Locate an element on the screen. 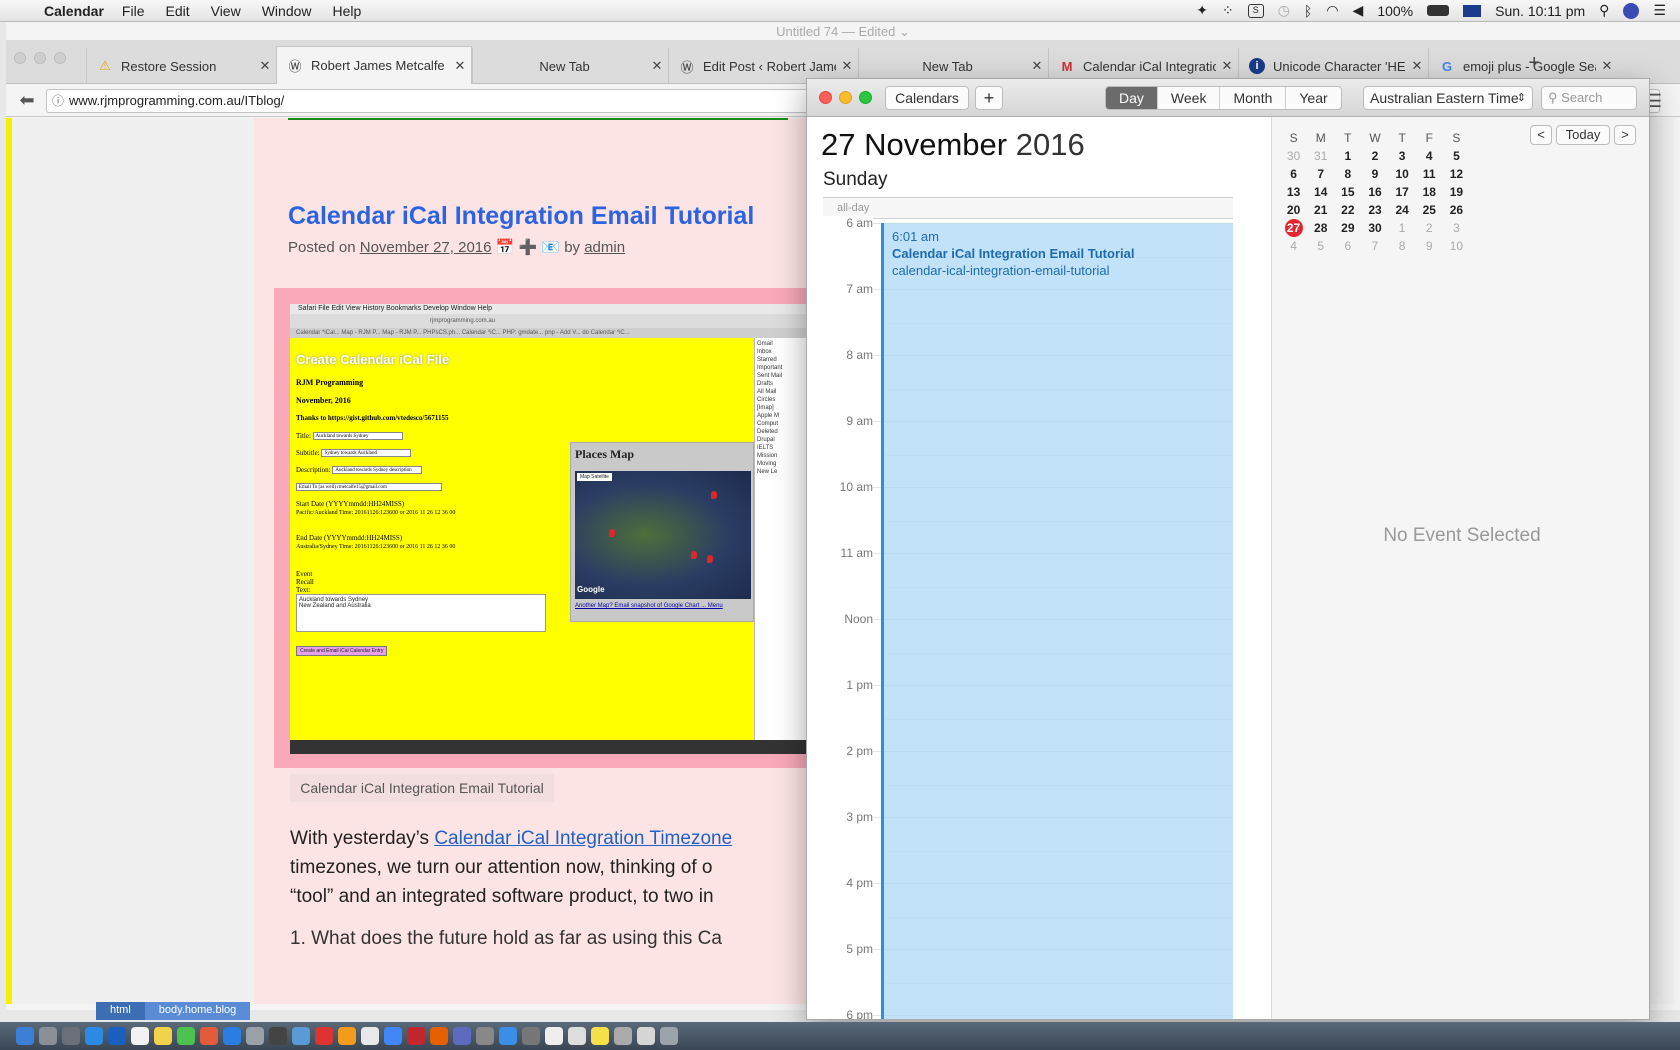 Image resolution: width=1680 pixels, height=1050 pixels. add-event-button: + is located at coordinates (989, 98).